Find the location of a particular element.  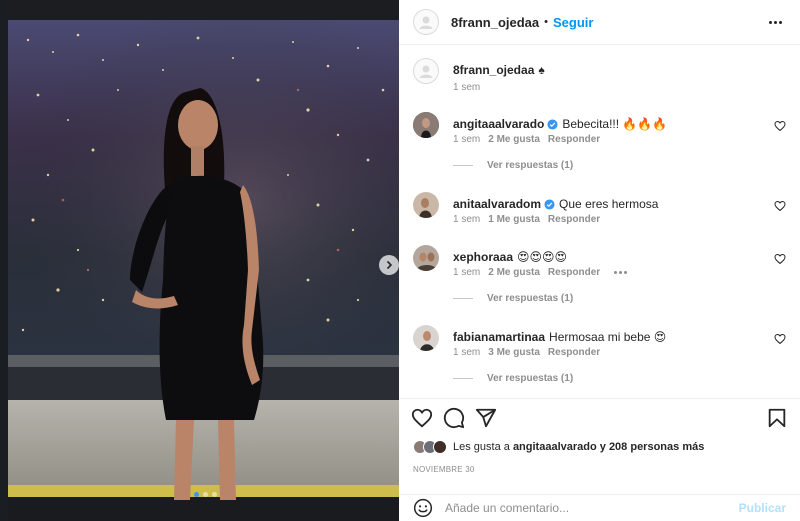

chevron-right-icon is located at coordinates (389, 265).